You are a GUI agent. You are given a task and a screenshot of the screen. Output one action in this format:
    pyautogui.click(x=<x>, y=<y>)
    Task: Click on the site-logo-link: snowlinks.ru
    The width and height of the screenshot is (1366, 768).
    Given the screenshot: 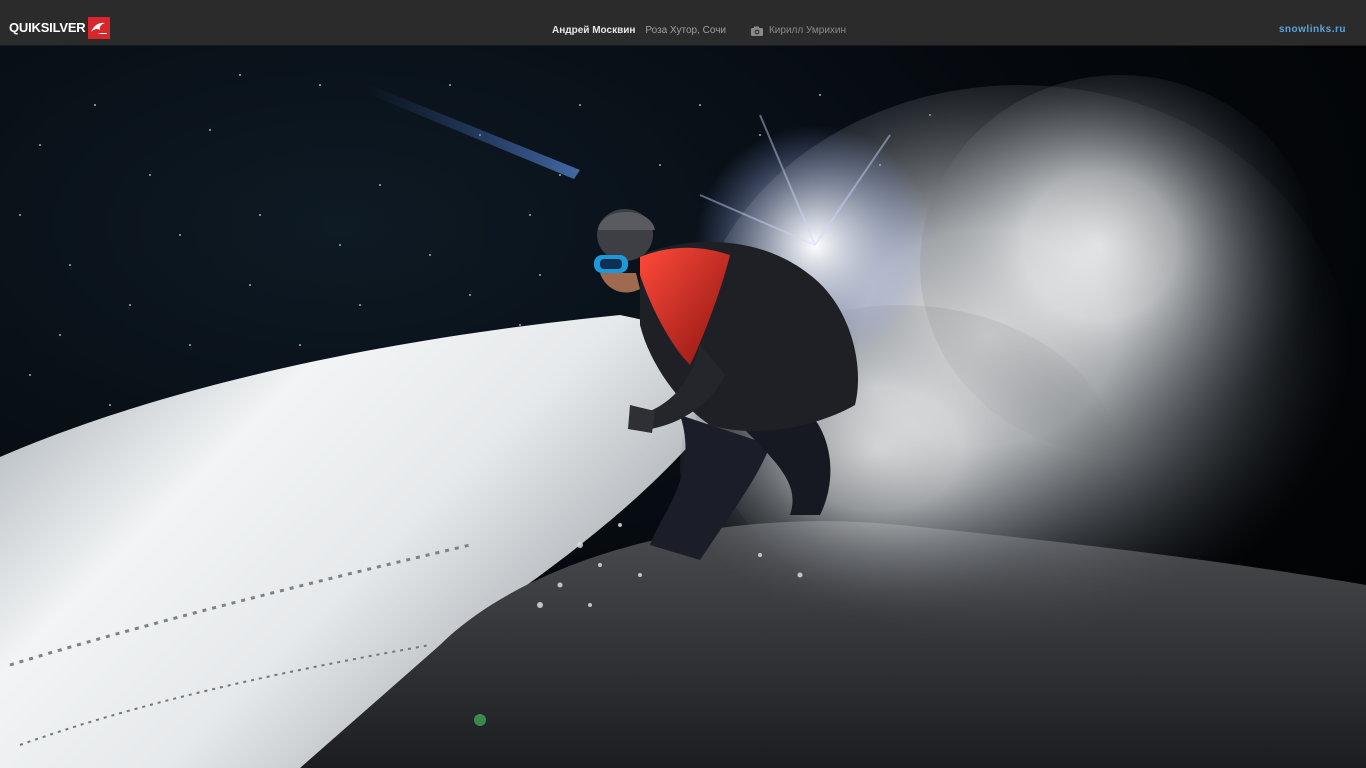 What is the action you would take?
    pyautogui.click(x=1312, y=29)
    